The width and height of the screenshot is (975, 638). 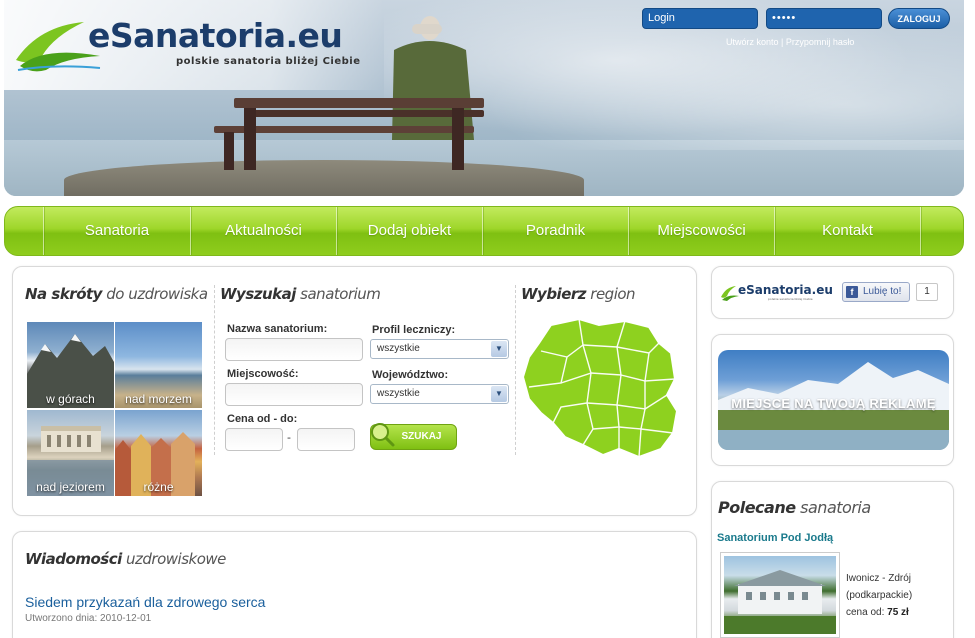 What do you see at coordinates (555, 231) in the screenshot?
I see `nav-item-poradnik: Poradnik` at bounding box center [555, 231].